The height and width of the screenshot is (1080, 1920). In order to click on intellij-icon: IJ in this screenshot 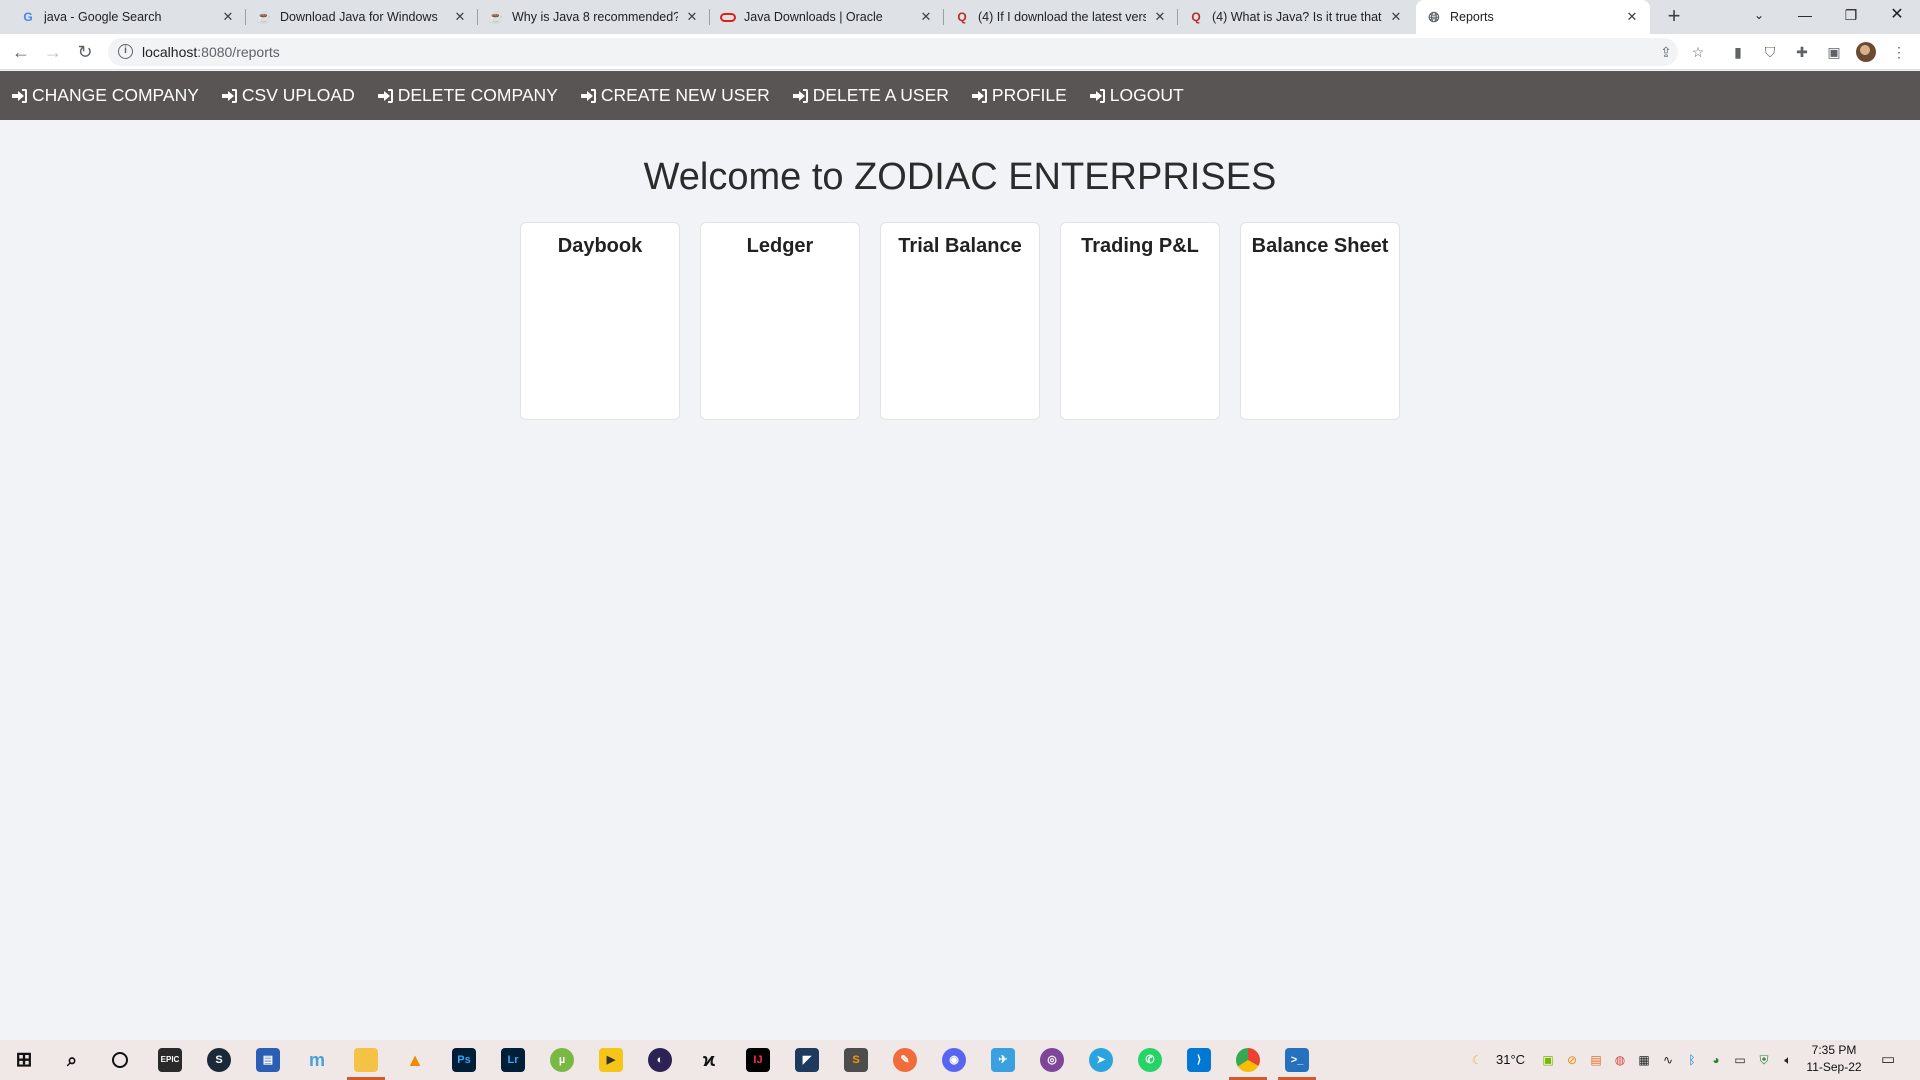, I will do `click(758, 1060)`.